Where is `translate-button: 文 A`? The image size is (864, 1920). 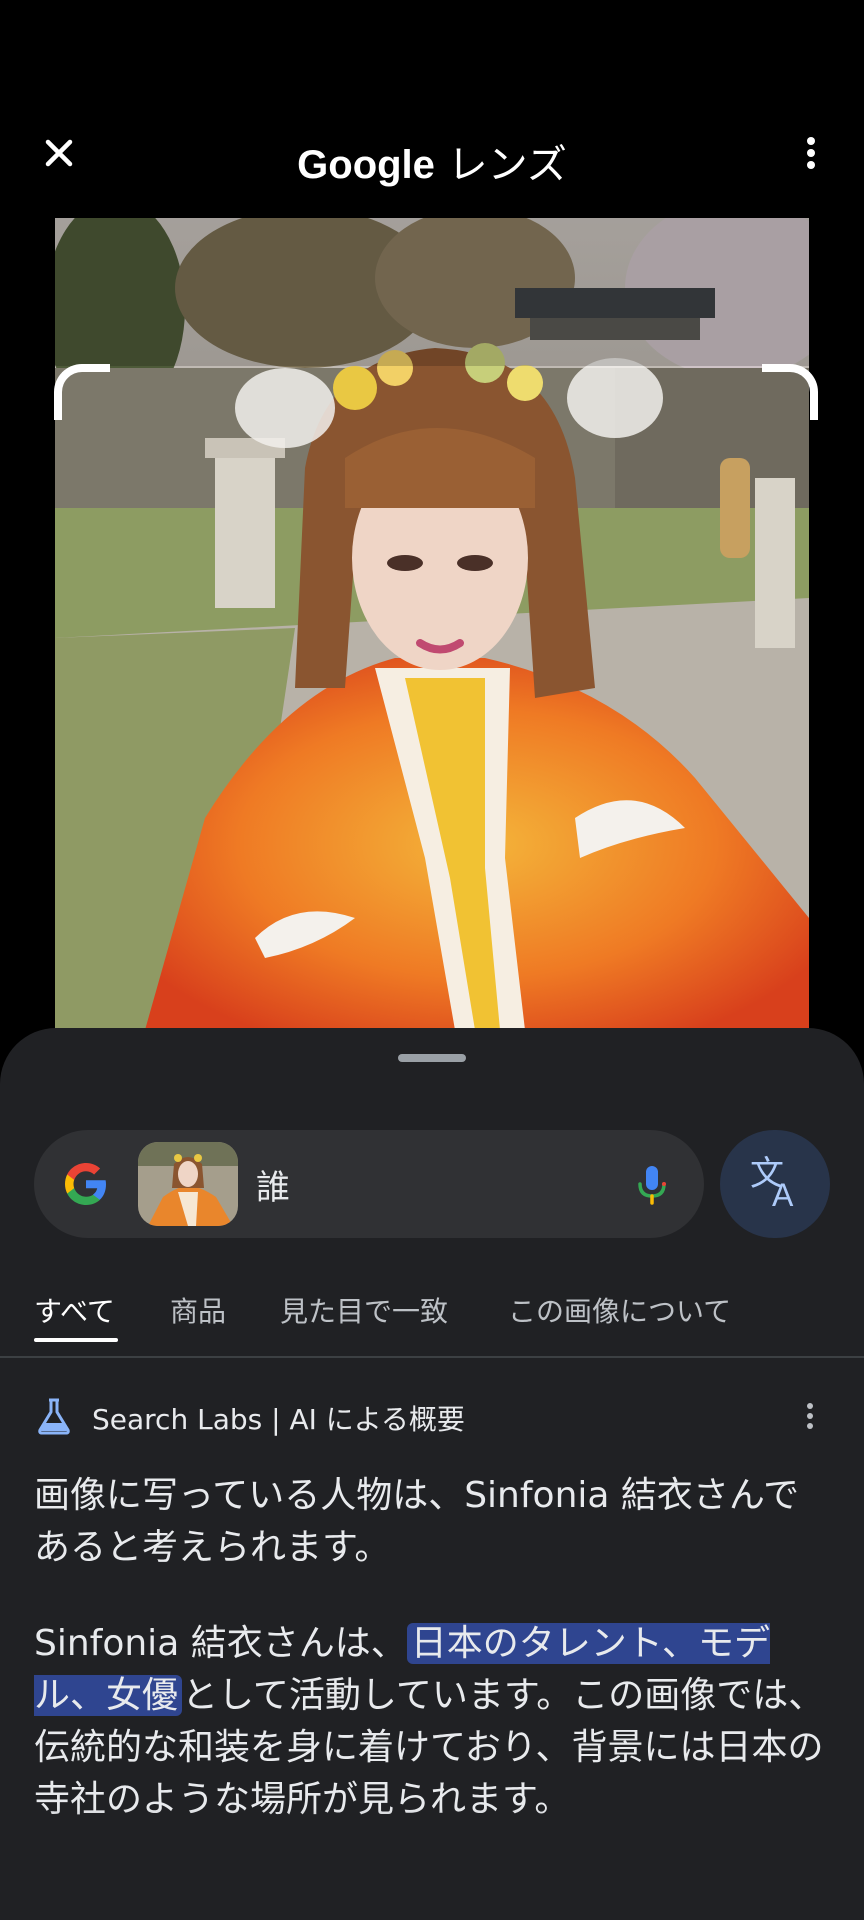 translate-button: 文 A is located at coordinates (775, 1184).